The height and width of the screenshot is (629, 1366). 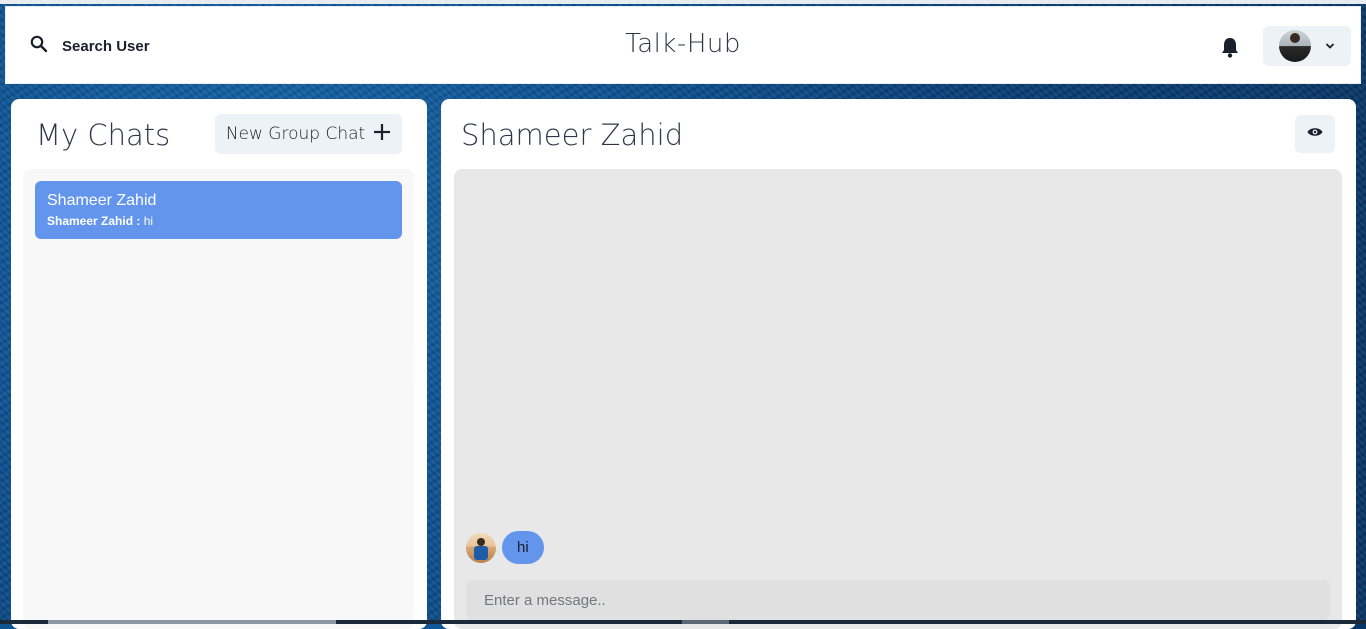 I want to click on list-item: Shameer Zahid Shameer Zahid : hi, so click(x=218, y=210).